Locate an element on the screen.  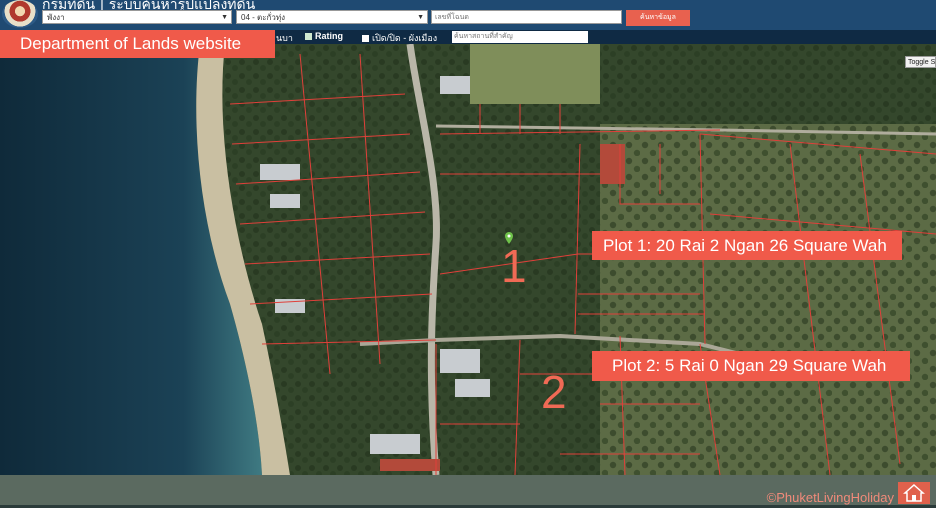
plot-2-number: 2 is located at coordinates (554, 392).